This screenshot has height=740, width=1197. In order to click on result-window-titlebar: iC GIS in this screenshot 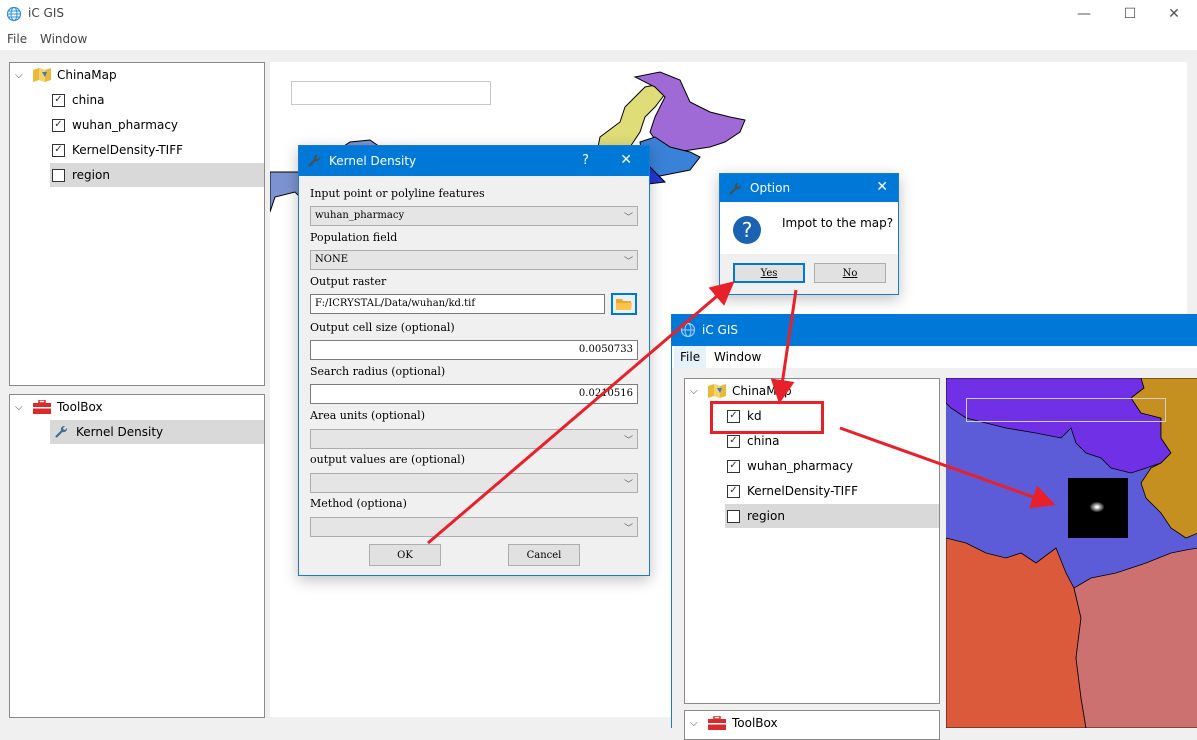, I will do `click(934, 330)`.